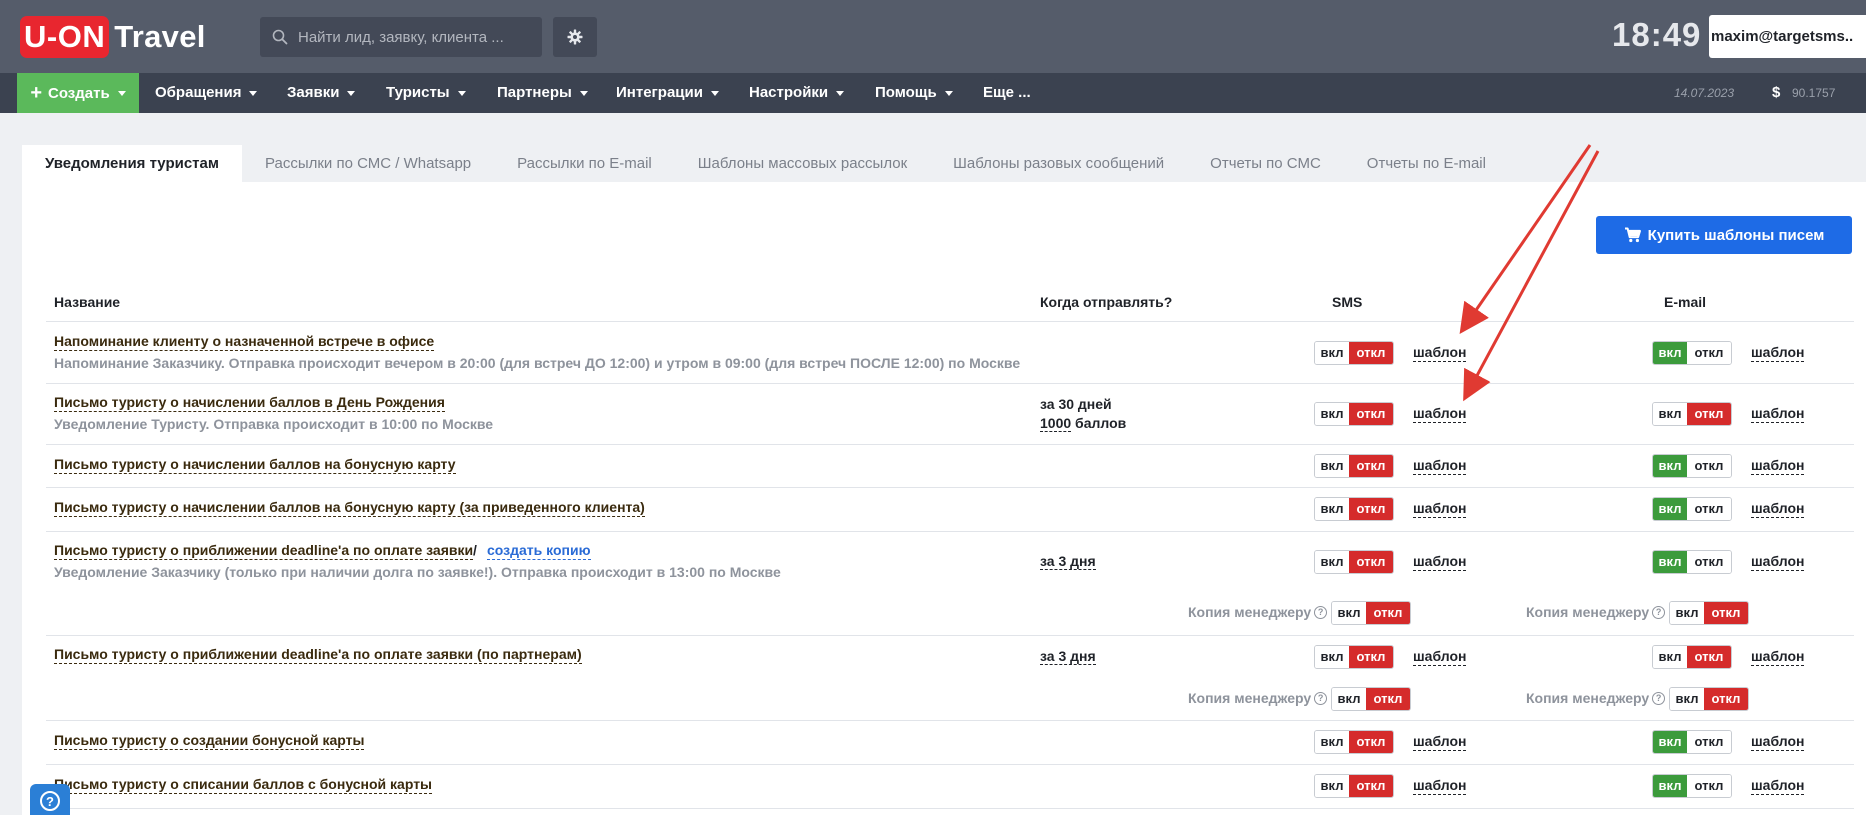 This screenshot has width=1866, height=815. I want to click on bonus-points-number: 1000, so click(1056, 423).